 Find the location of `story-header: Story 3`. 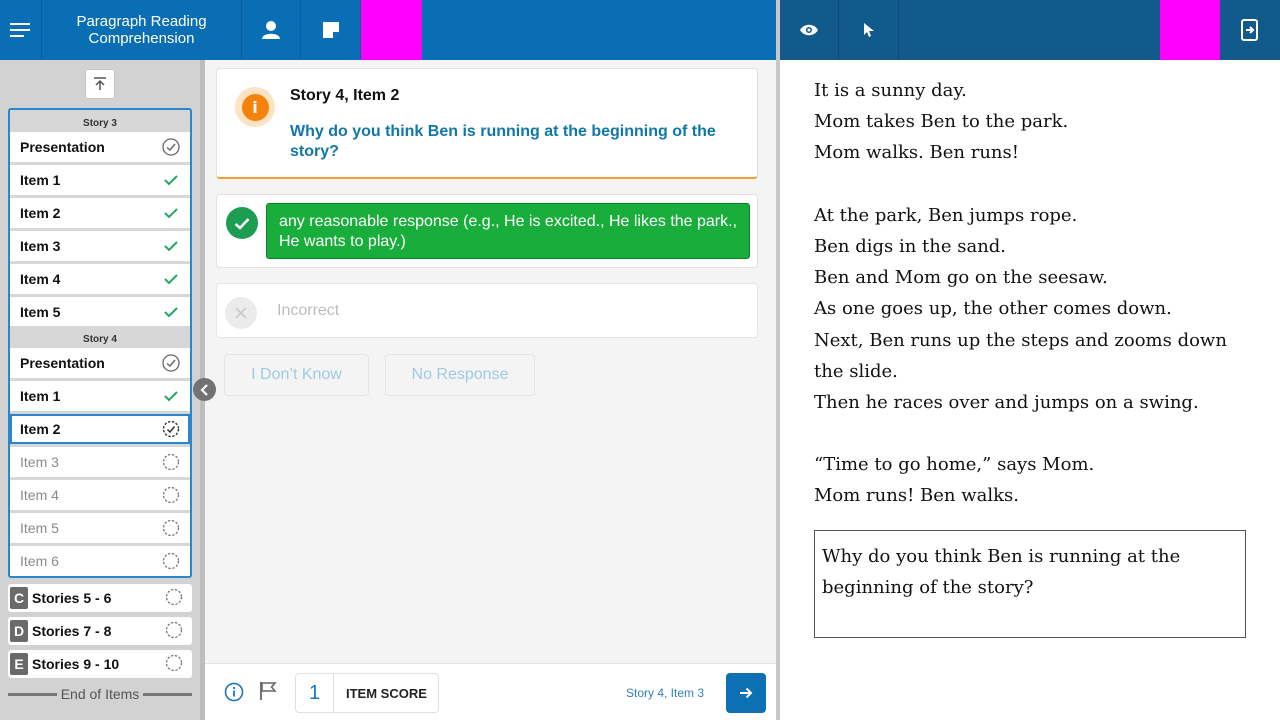

story-header: Story 3 is located at coordinates (100, 123).